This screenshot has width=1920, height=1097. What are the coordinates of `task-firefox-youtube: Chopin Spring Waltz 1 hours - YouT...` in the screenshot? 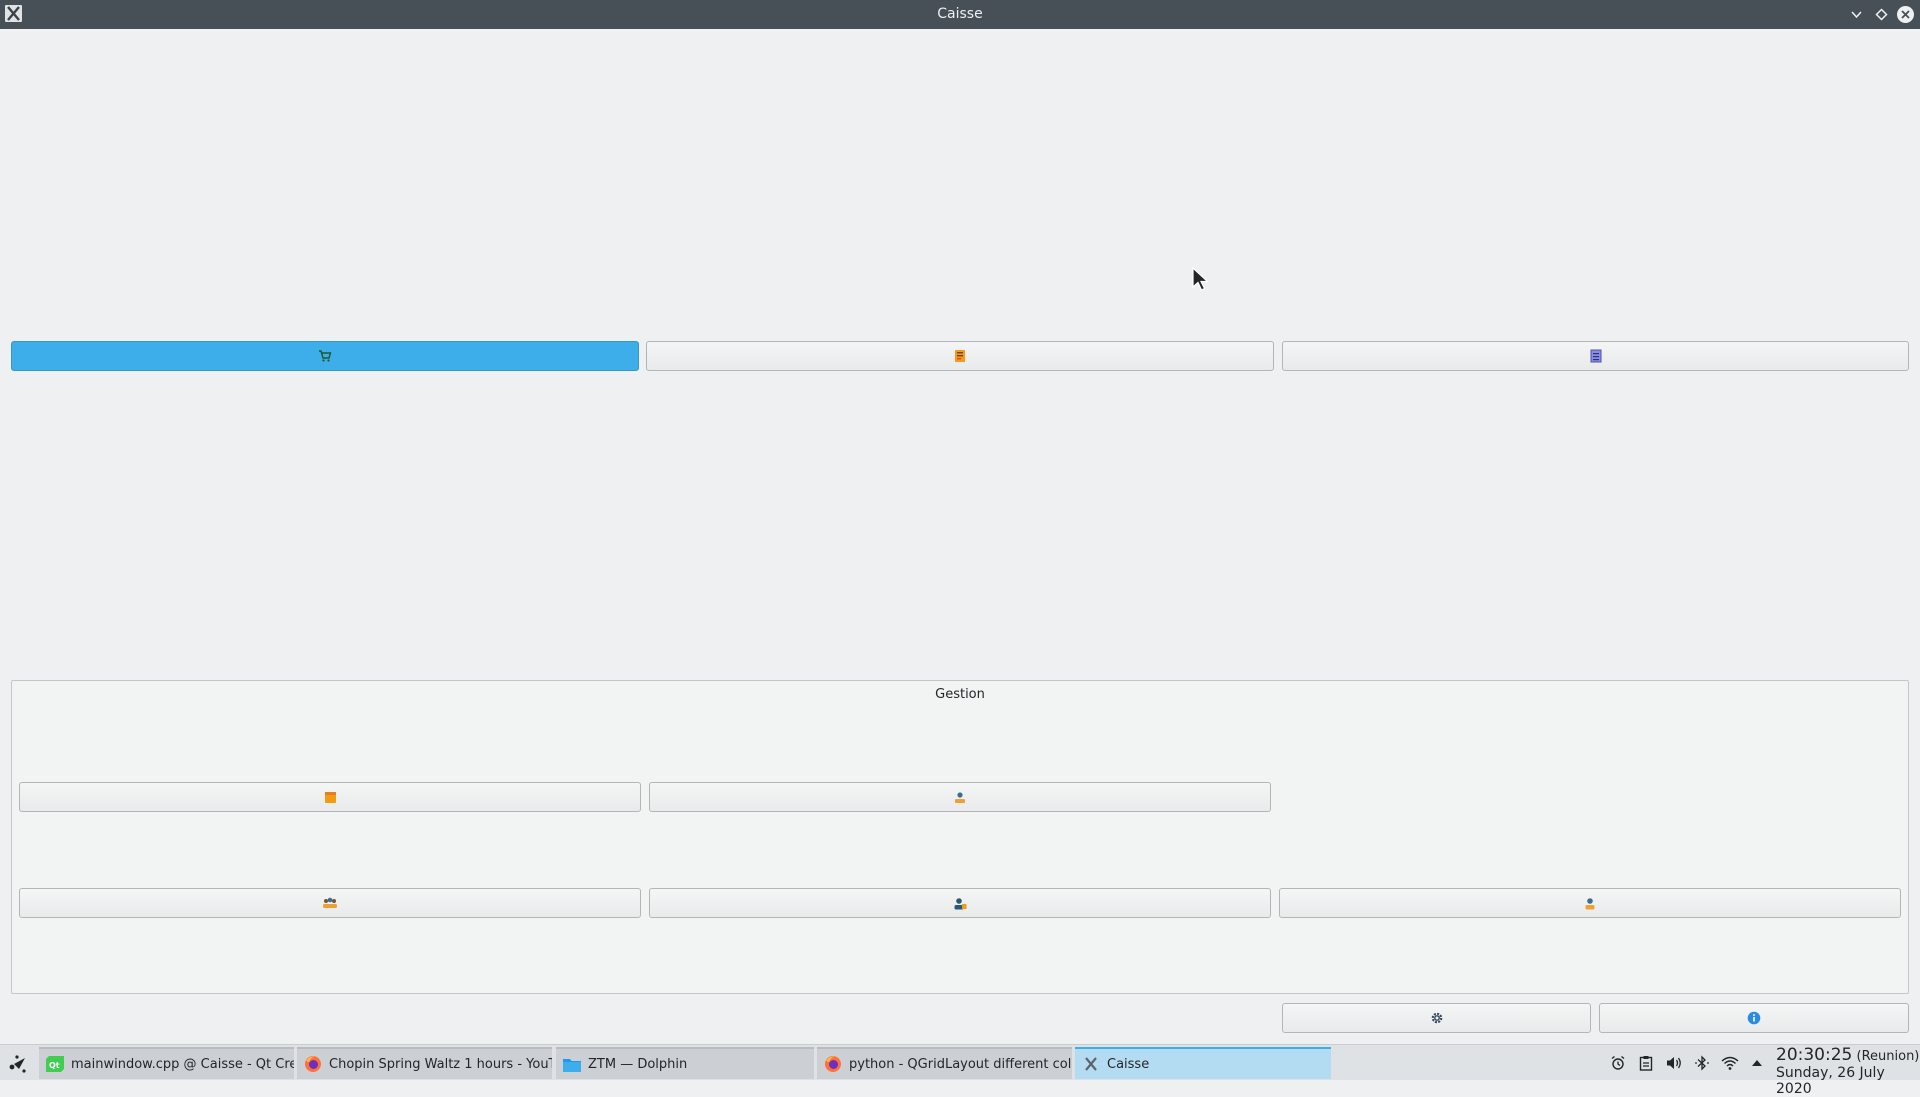 It's located at (424, 1063).